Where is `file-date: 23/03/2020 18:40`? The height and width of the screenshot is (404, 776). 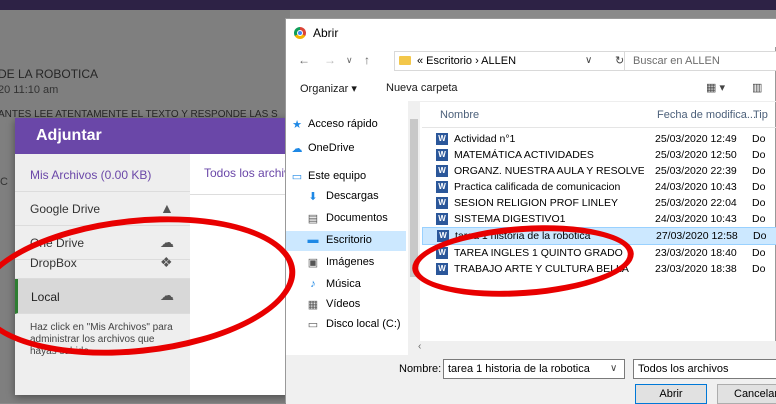
file-date: 23/03/2020 18:40 is located at coordinates (696, 253).